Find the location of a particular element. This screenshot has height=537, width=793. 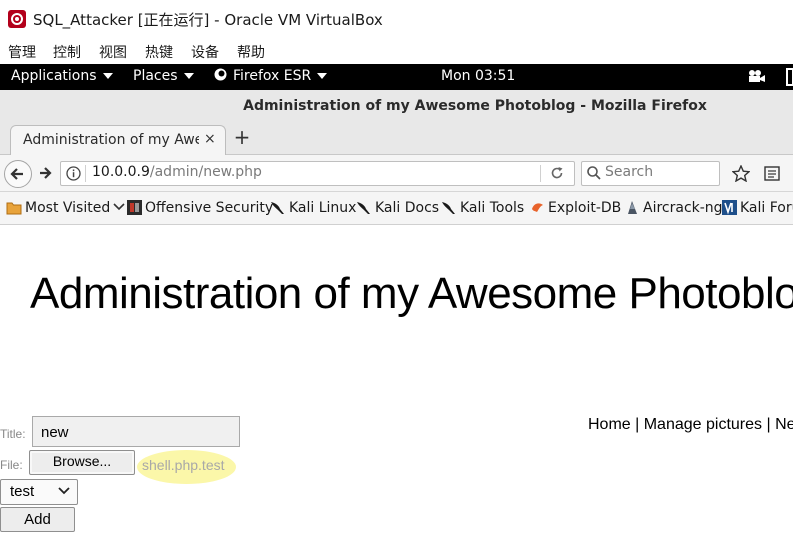

url-bar: 10.0.0.9/admin/new.php is located at coordinates (317, 173).